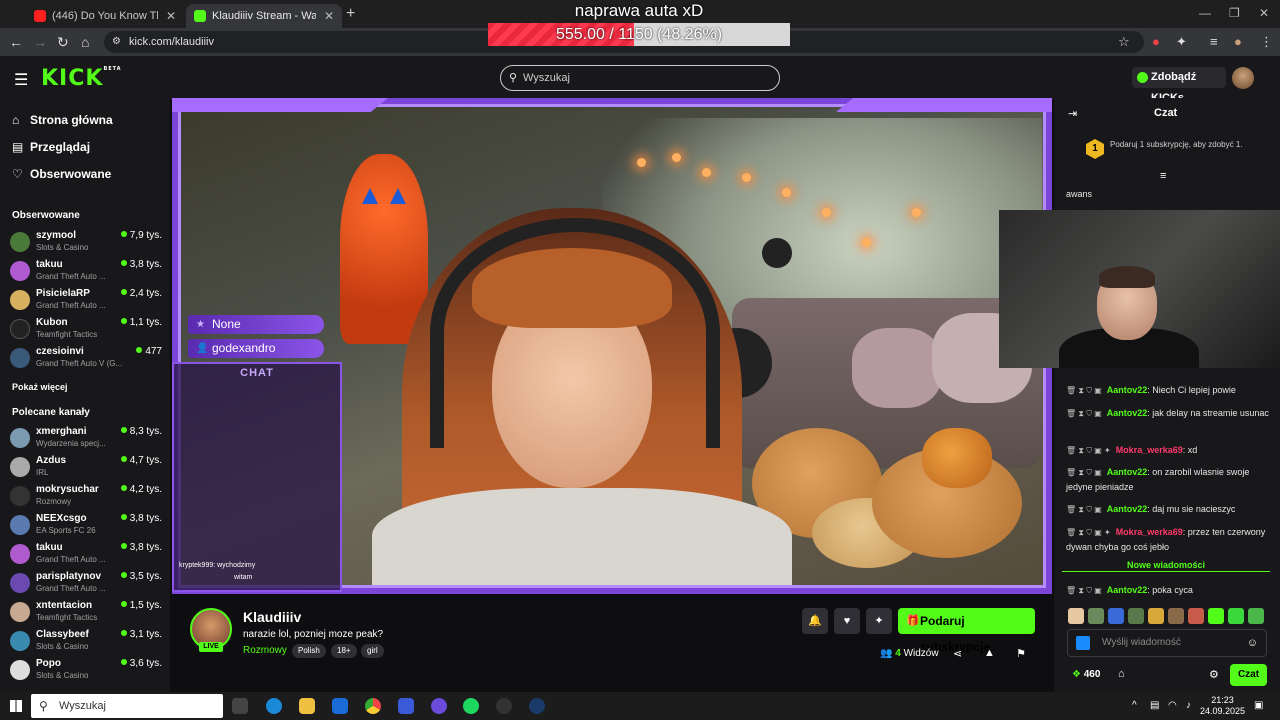 Image resolution: width=1280 pixels, height=720 pixels. What do you see at coordinates (372, 651) in the screenshot?
I see `stream-tag: girl` at bounding box center [372, 651].